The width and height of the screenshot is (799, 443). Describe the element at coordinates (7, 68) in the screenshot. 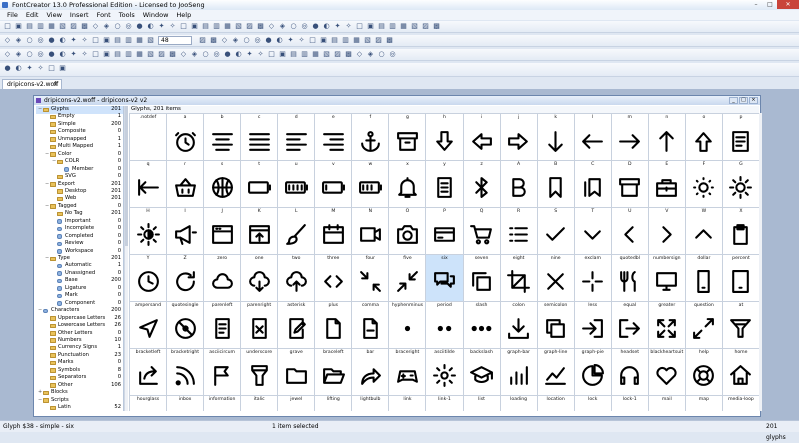

I see `toolbar-redo-icon: ●` at that location.